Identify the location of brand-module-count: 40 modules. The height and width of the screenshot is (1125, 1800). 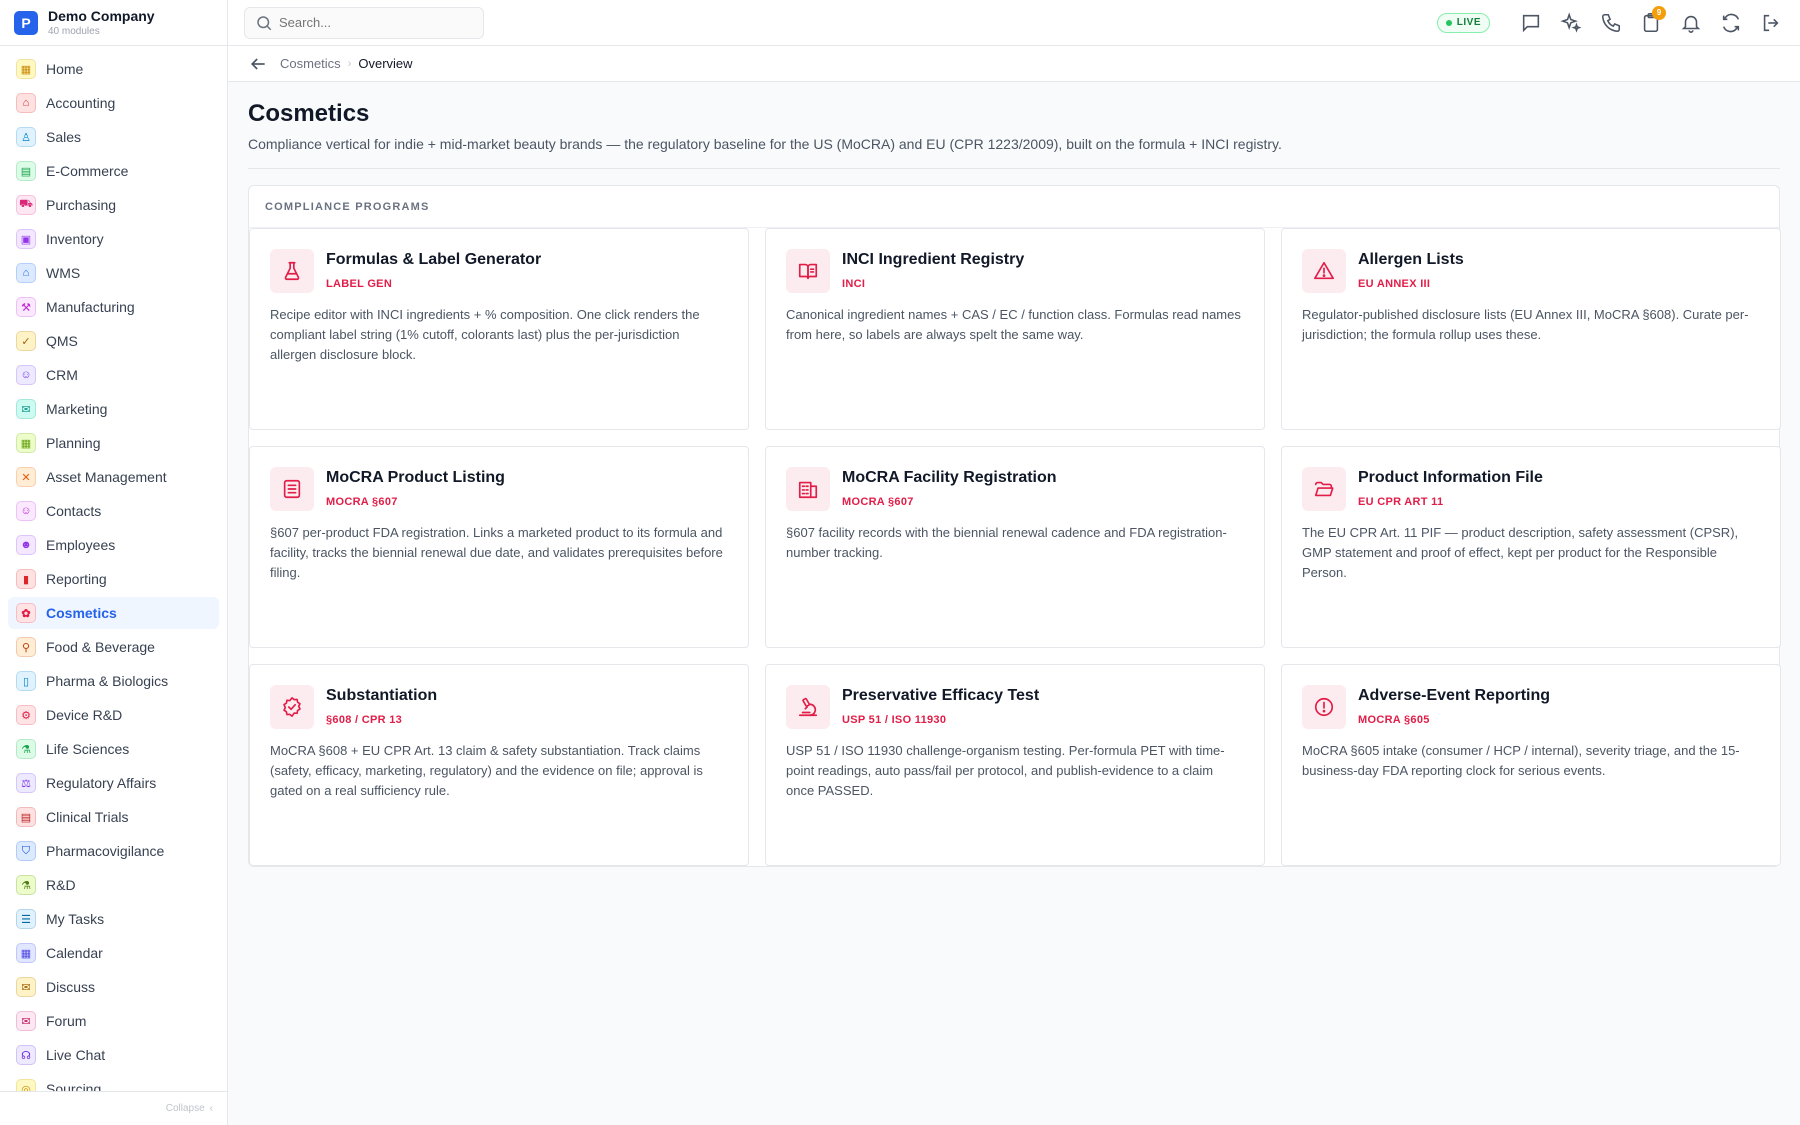
(74, 31).